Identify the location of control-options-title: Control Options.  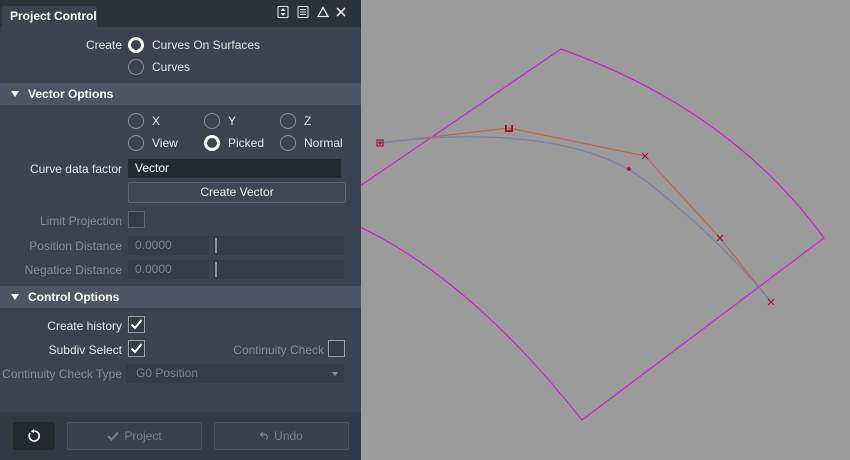
(74, 297).